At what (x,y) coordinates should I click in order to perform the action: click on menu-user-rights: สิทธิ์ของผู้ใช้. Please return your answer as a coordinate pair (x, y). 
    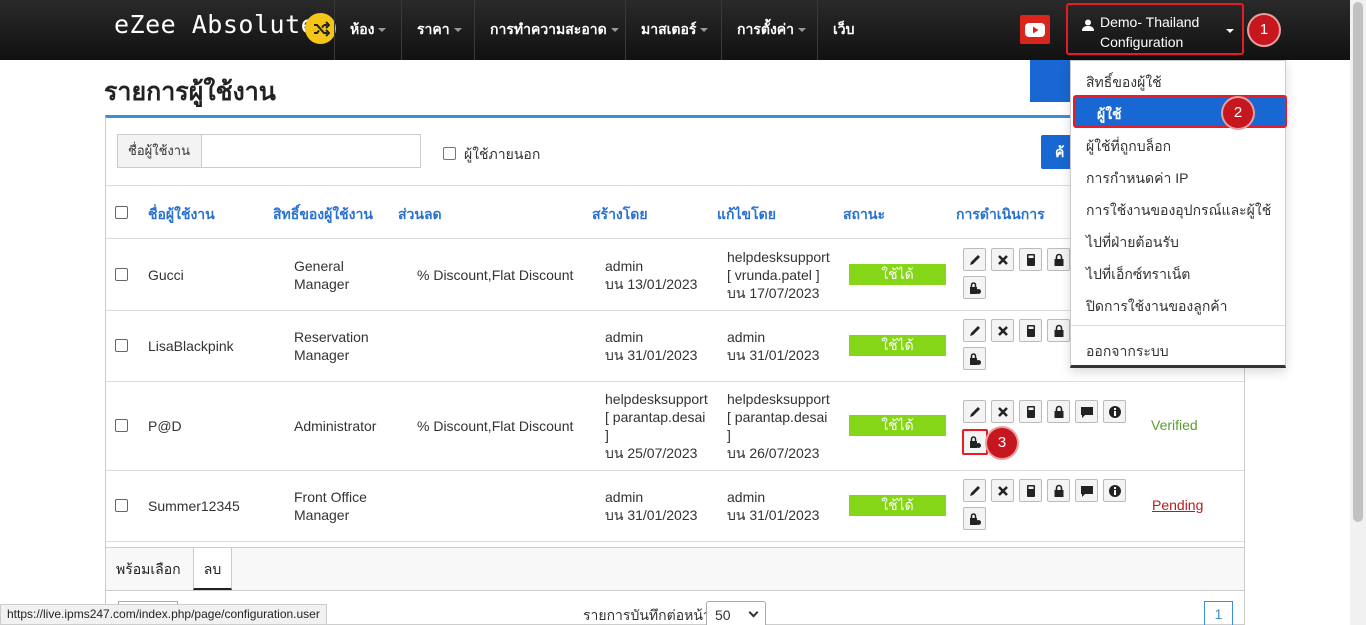
    Looking at the image, I should click on (1124, 83).